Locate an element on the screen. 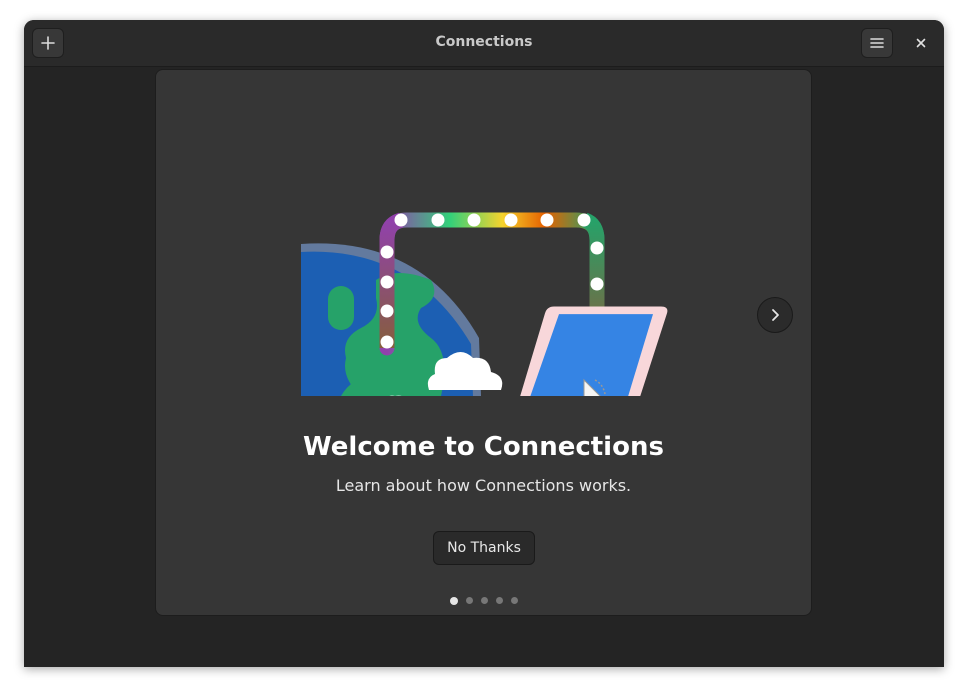 The height and width of the screenshot is (693, 968). welcome-heading: Welcome to Connections is located at coordinates (483, 447).